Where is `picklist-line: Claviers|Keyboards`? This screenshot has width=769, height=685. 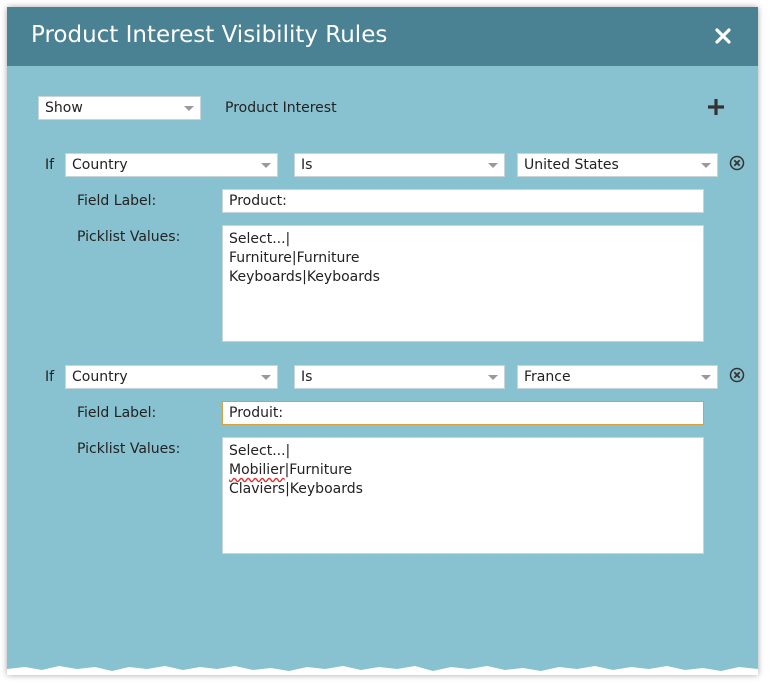 picklist-line: Claviers|Keyboards is located at coordinates (296, 489).